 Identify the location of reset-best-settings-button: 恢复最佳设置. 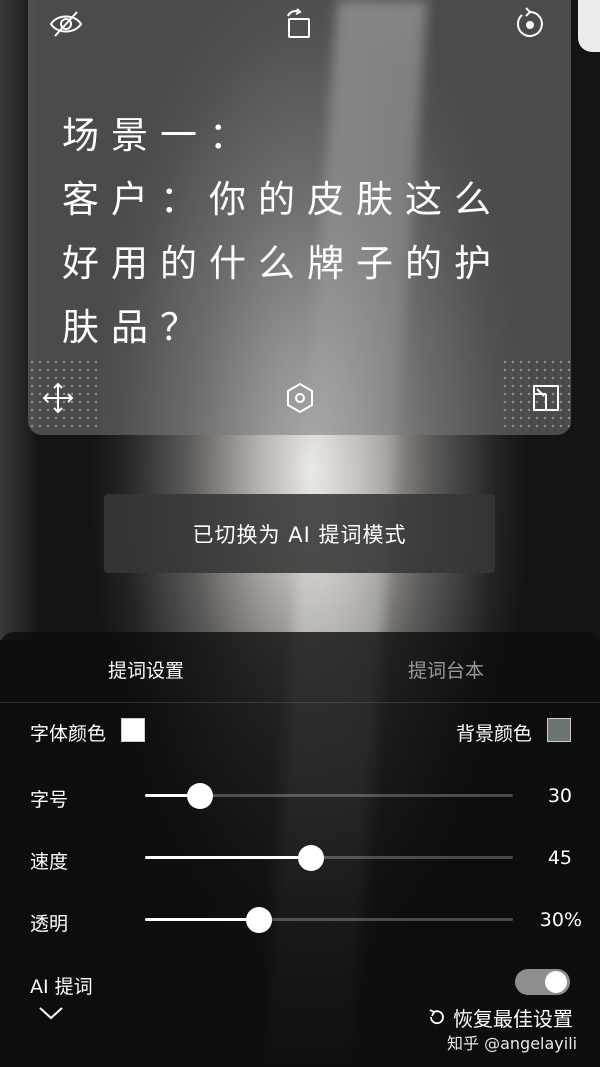
(500, 1017).